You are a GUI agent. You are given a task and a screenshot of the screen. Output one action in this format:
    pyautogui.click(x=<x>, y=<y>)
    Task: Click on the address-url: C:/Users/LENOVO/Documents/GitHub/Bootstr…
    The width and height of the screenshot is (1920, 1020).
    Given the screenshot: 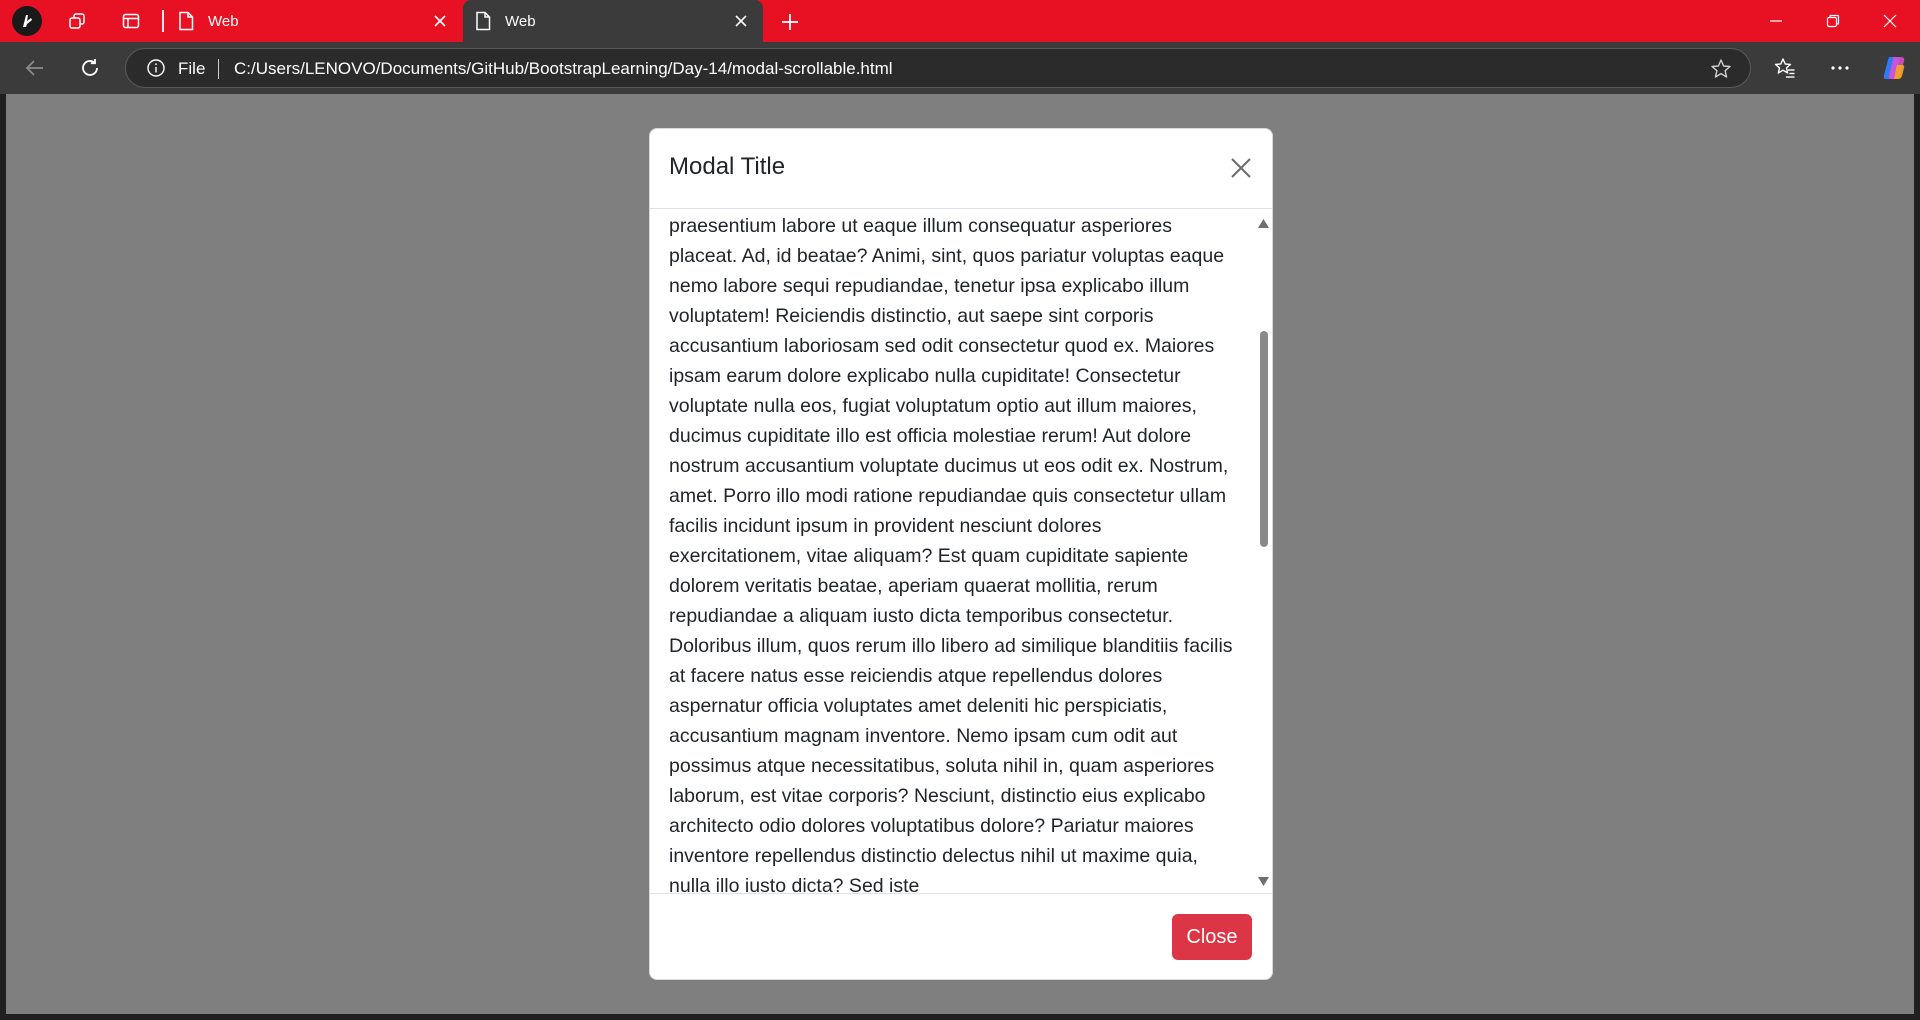 What is the action you would take?
    pyautogui.click(x=563, y=69)
    